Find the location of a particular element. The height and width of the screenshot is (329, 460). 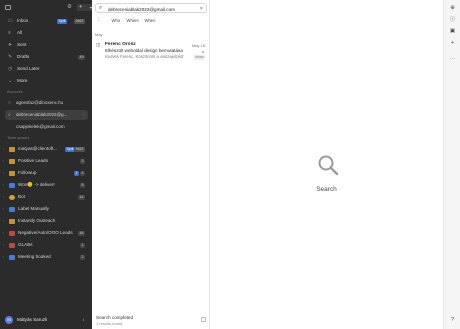

search-icon is located at coordinates (328, 165).